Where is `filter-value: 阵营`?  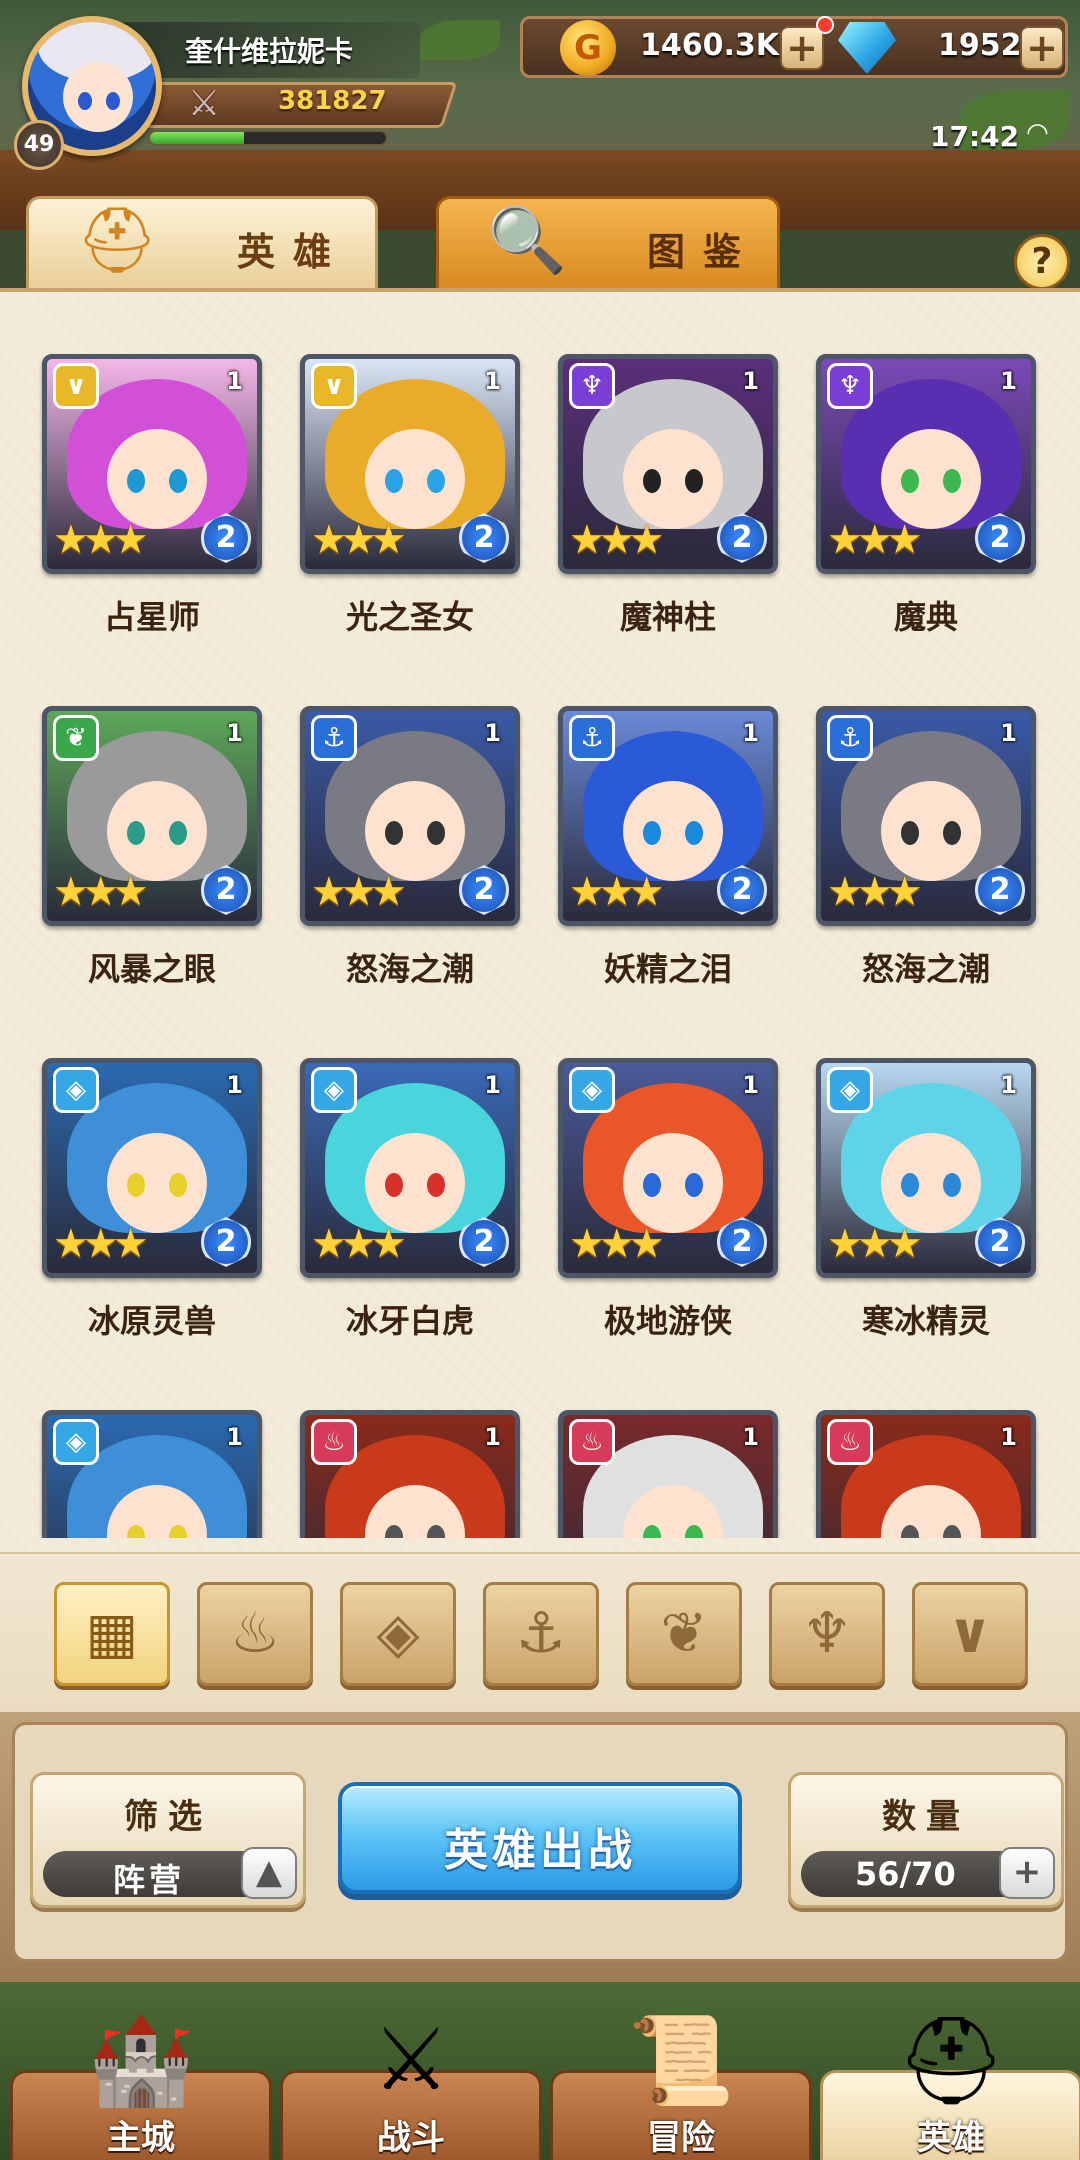 filter-value: 阵营 is located at coordinates (149, 1880).